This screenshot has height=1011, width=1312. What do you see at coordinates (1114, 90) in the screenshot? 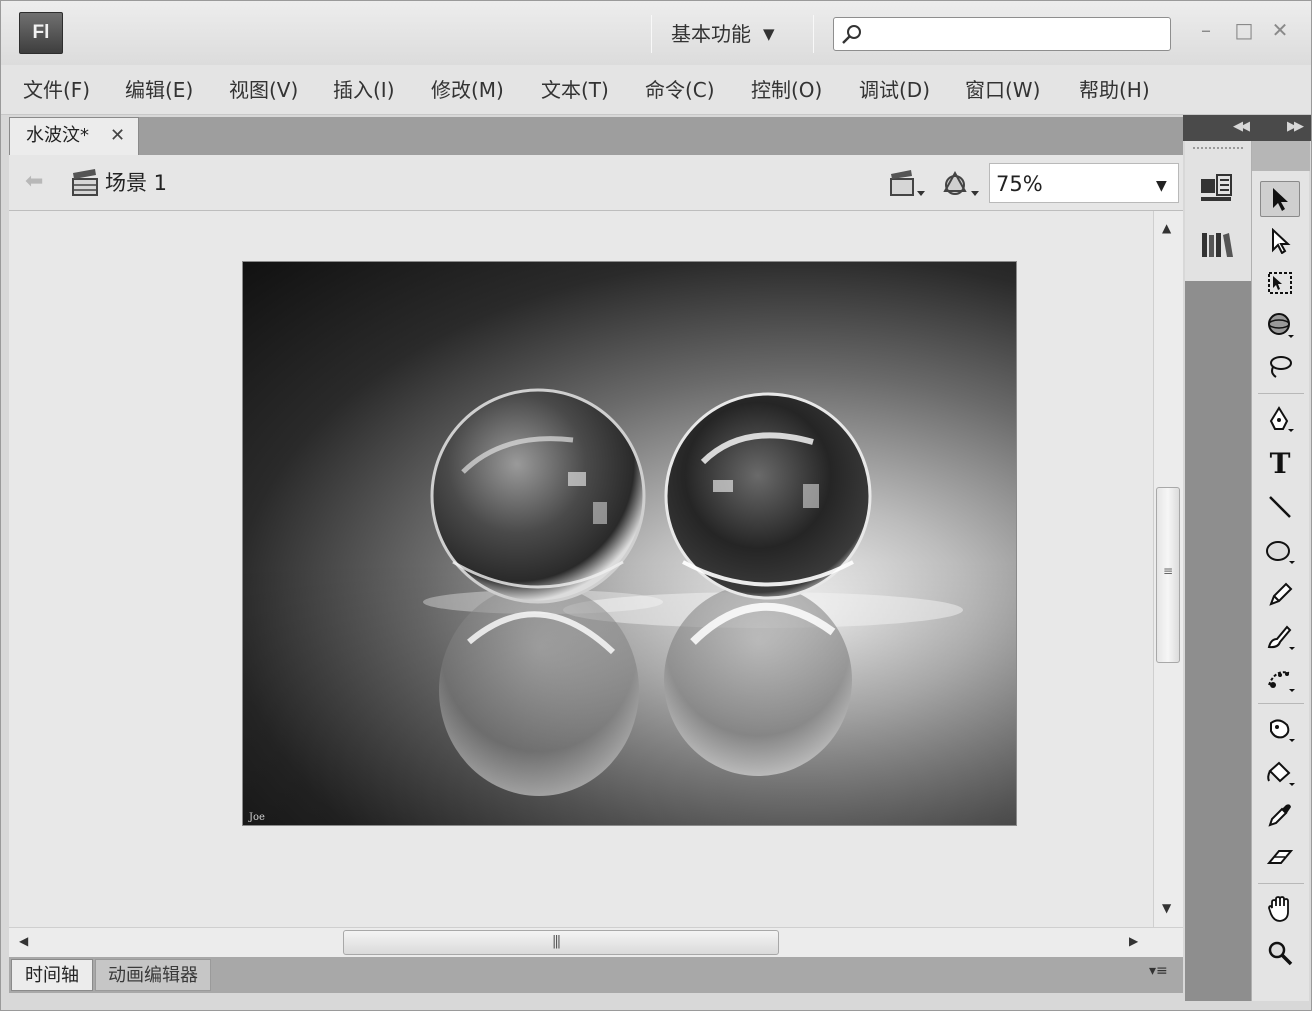
I see `menu-help: 帮助(H)` at bounding box center [1114, 90].